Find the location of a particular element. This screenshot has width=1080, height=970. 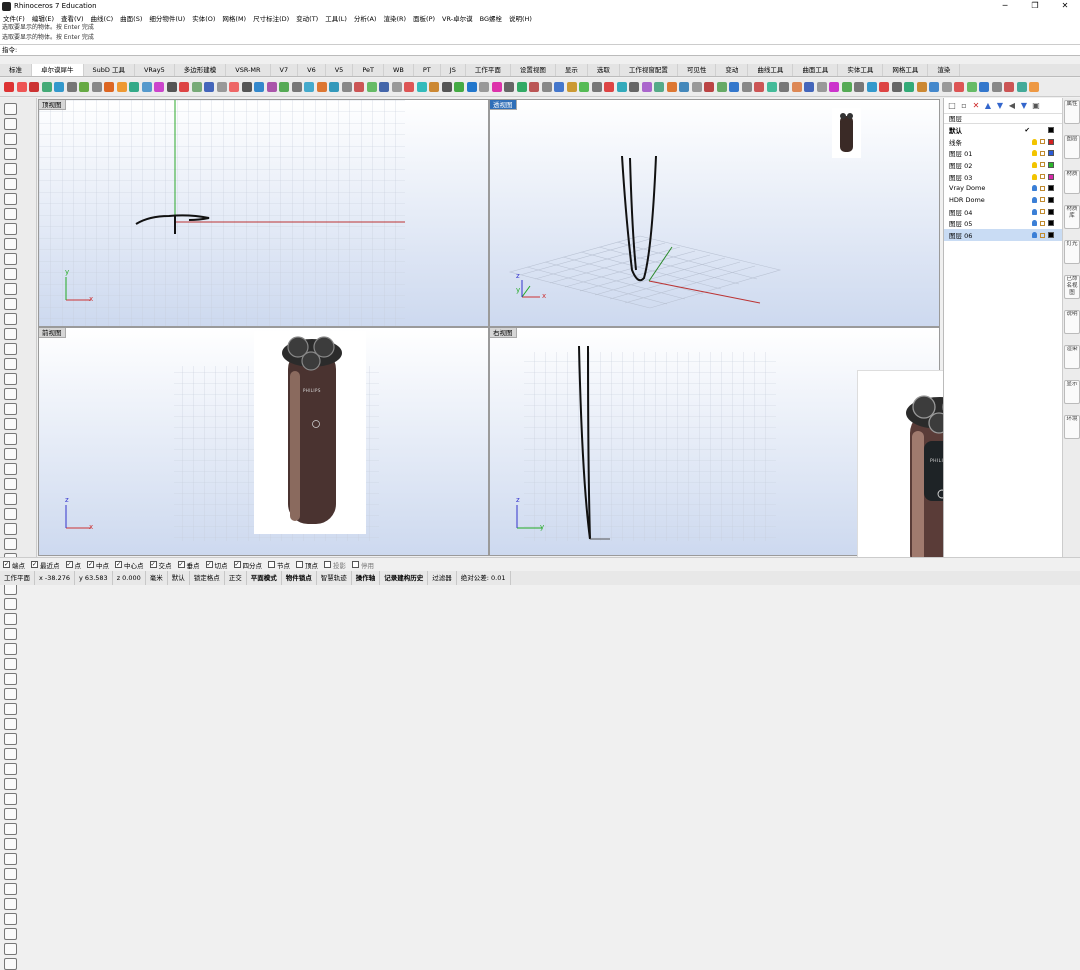

side-tab: 说明 is located at coordinates (1072, 322).